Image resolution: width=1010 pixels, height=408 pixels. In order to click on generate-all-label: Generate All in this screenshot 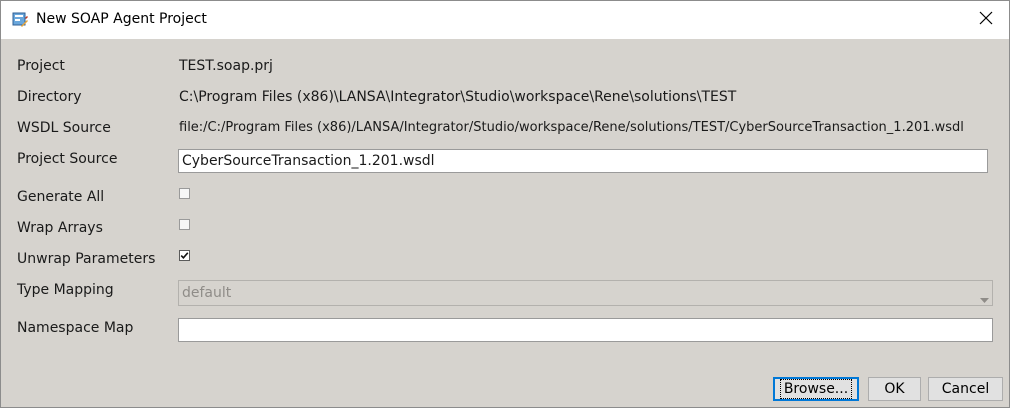, I will do `click(61, 197)`.